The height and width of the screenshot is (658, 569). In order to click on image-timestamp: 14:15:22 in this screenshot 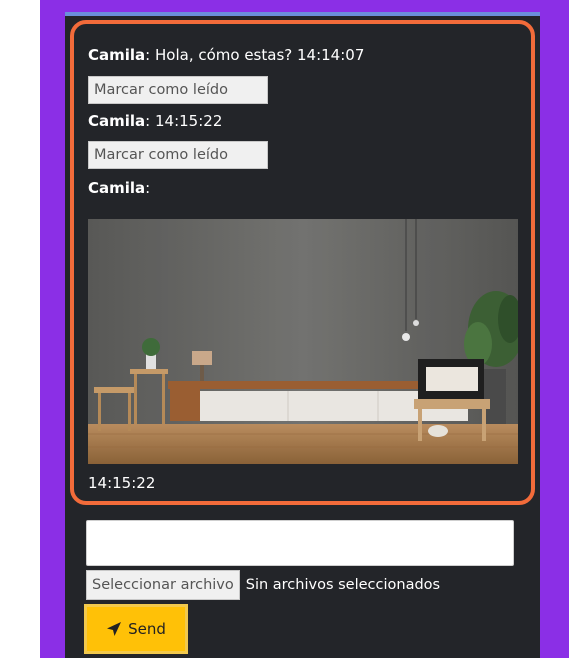, I will do `click(122, 483)`.